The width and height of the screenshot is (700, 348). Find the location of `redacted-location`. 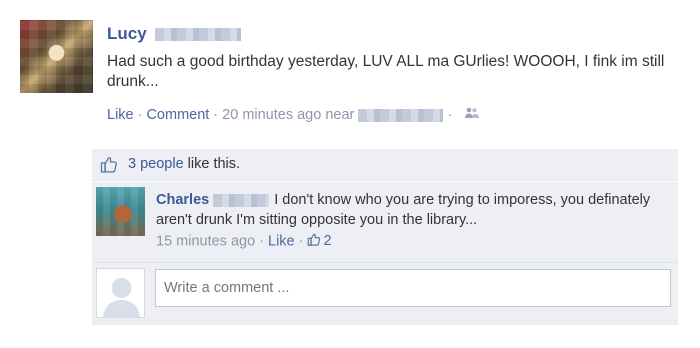

redacted-location is located at coordinates (401, 115).